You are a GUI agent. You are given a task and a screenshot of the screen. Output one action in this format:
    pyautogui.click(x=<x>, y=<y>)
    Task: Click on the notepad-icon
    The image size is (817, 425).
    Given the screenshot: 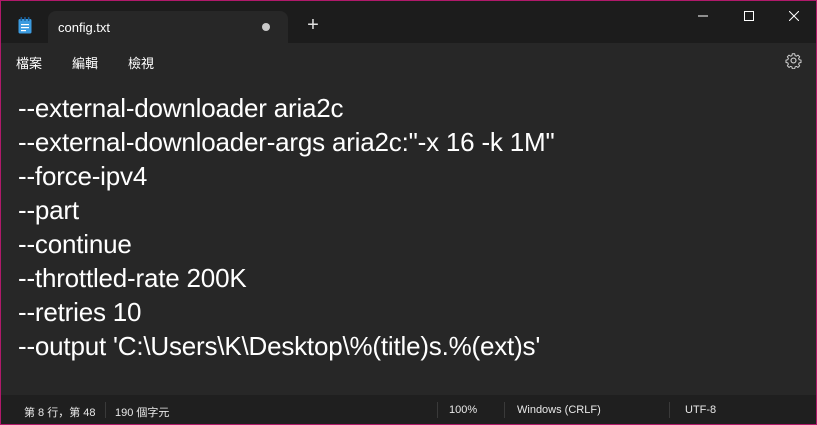 What is the action you would take?
    pyautogui.click(x=25, y=25)
    